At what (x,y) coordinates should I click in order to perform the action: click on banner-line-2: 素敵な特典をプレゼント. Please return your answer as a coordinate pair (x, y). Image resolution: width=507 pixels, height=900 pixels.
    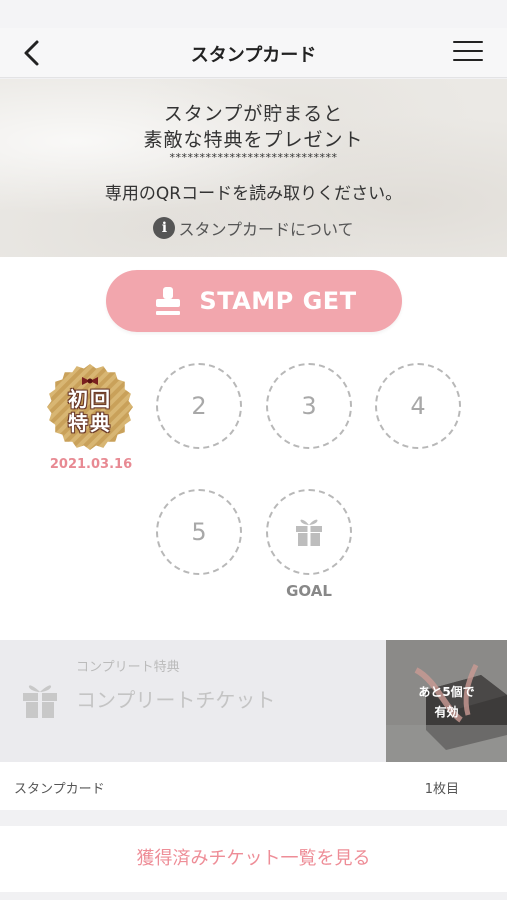
    Looking at the image, I should click on (253, 140).